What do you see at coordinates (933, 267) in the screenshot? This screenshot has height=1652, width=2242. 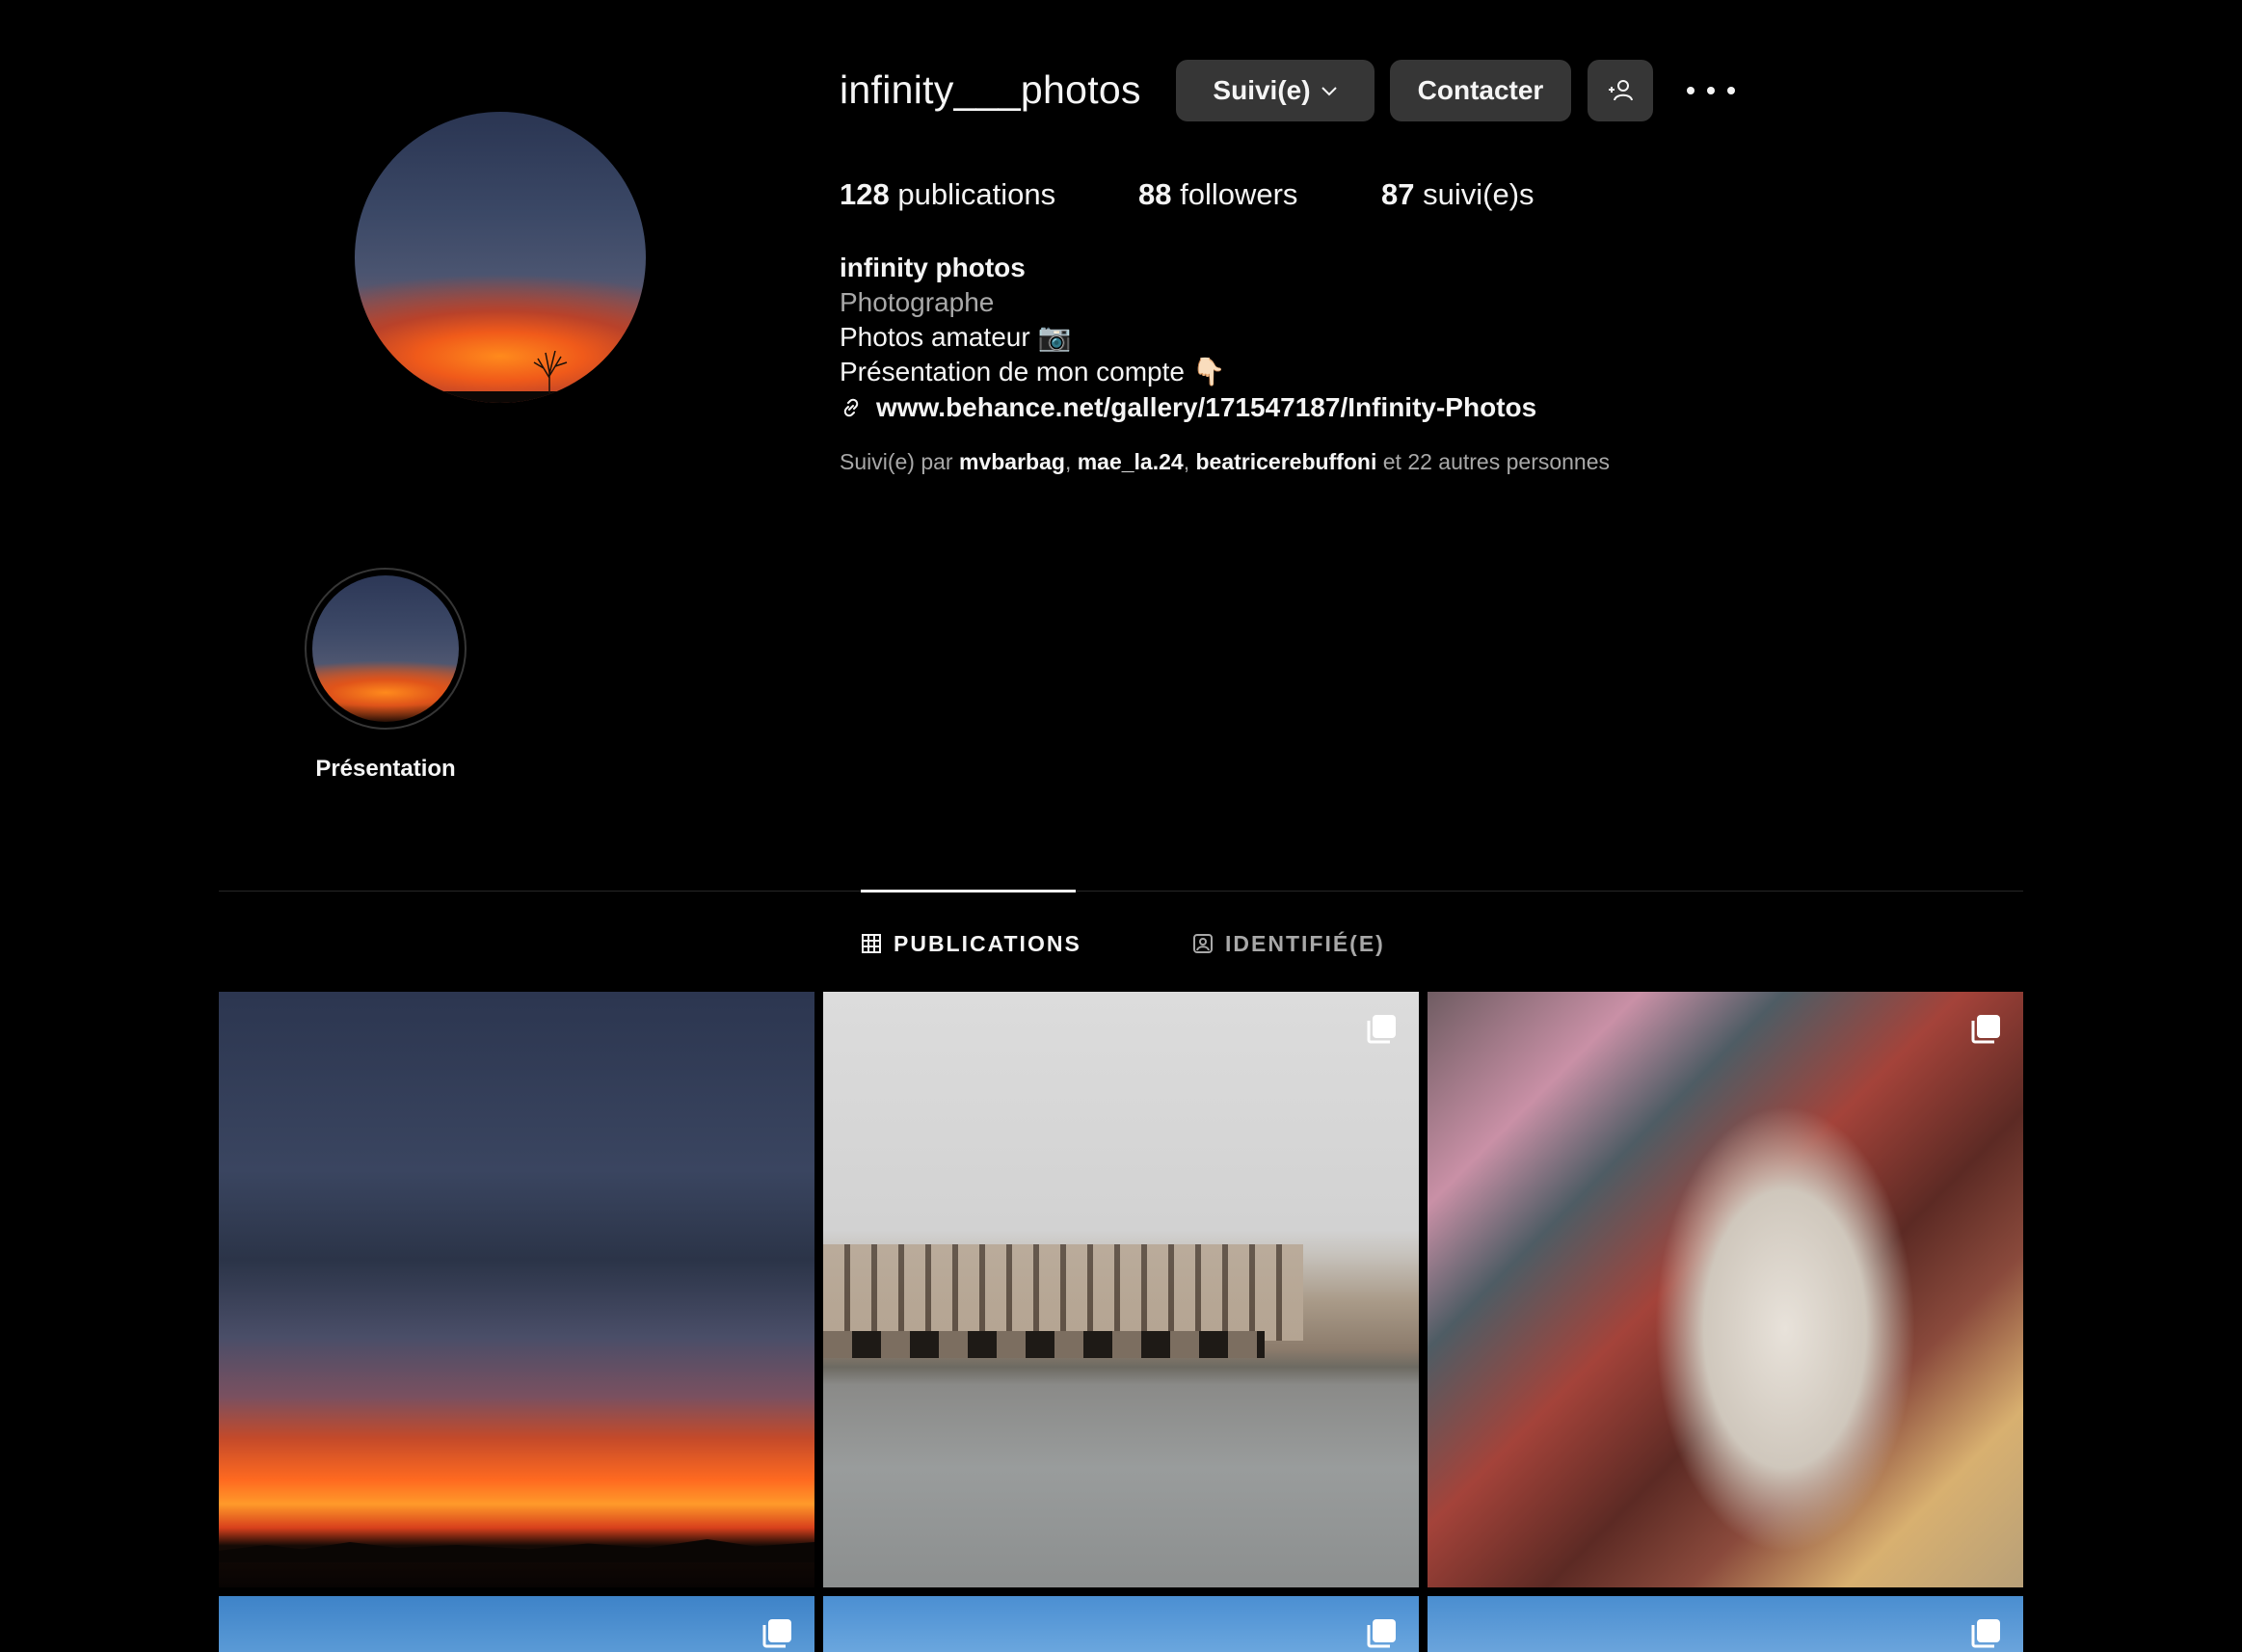 I see `profile-display-name: infinity photos` at bounding box center [933, 267].